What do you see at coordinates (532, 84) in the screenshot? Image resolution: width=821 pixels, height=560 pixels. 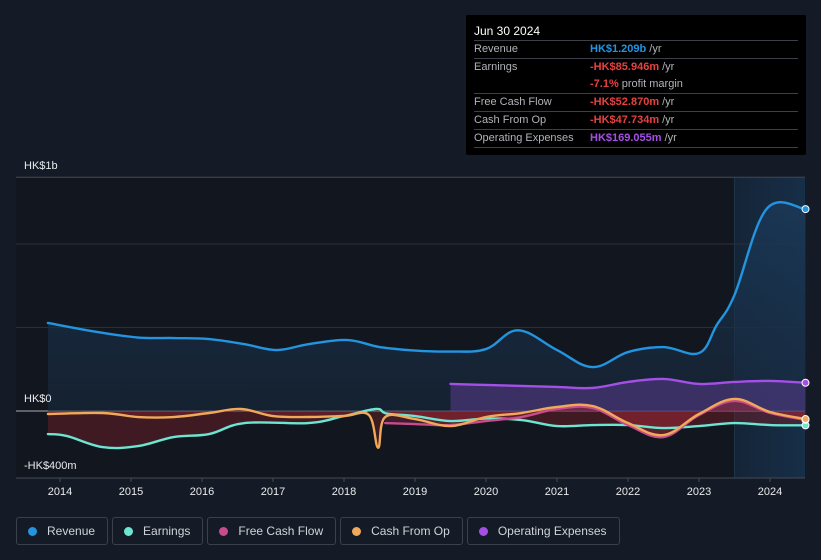 I see `tooltip-label` at bounding box center [532, 84].